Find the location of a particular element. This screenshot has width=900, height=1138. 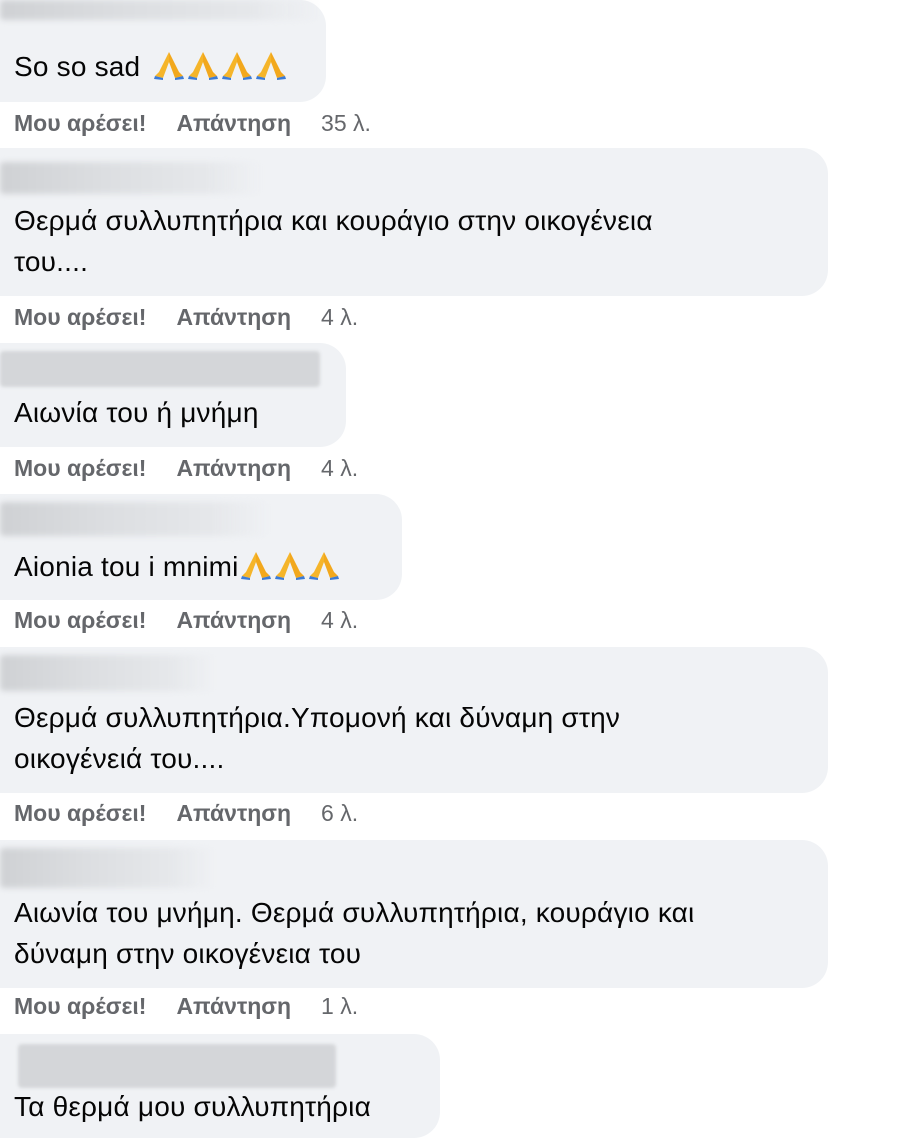

comment-bubble: Τα θερμά μου συλλυπητήρια is located at coordinates (220, 1086).